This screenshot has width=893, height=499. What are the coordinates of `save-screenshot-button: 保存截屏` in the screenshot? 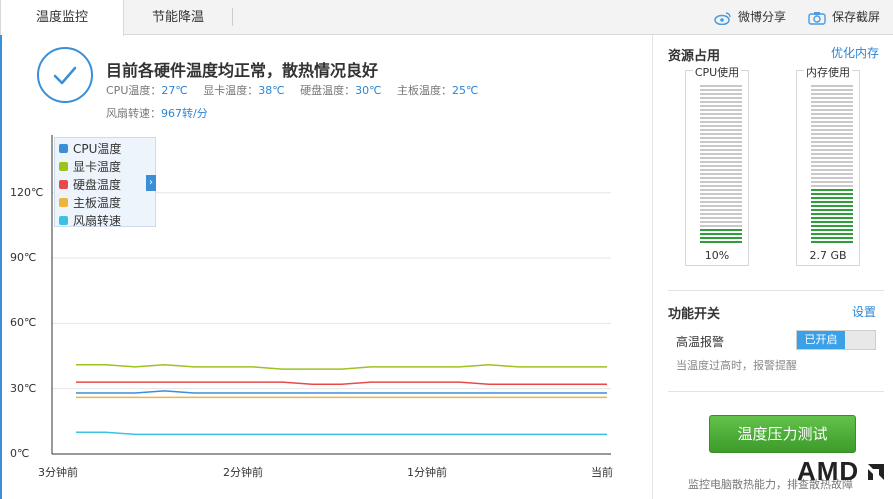 It's located at (844, 17).